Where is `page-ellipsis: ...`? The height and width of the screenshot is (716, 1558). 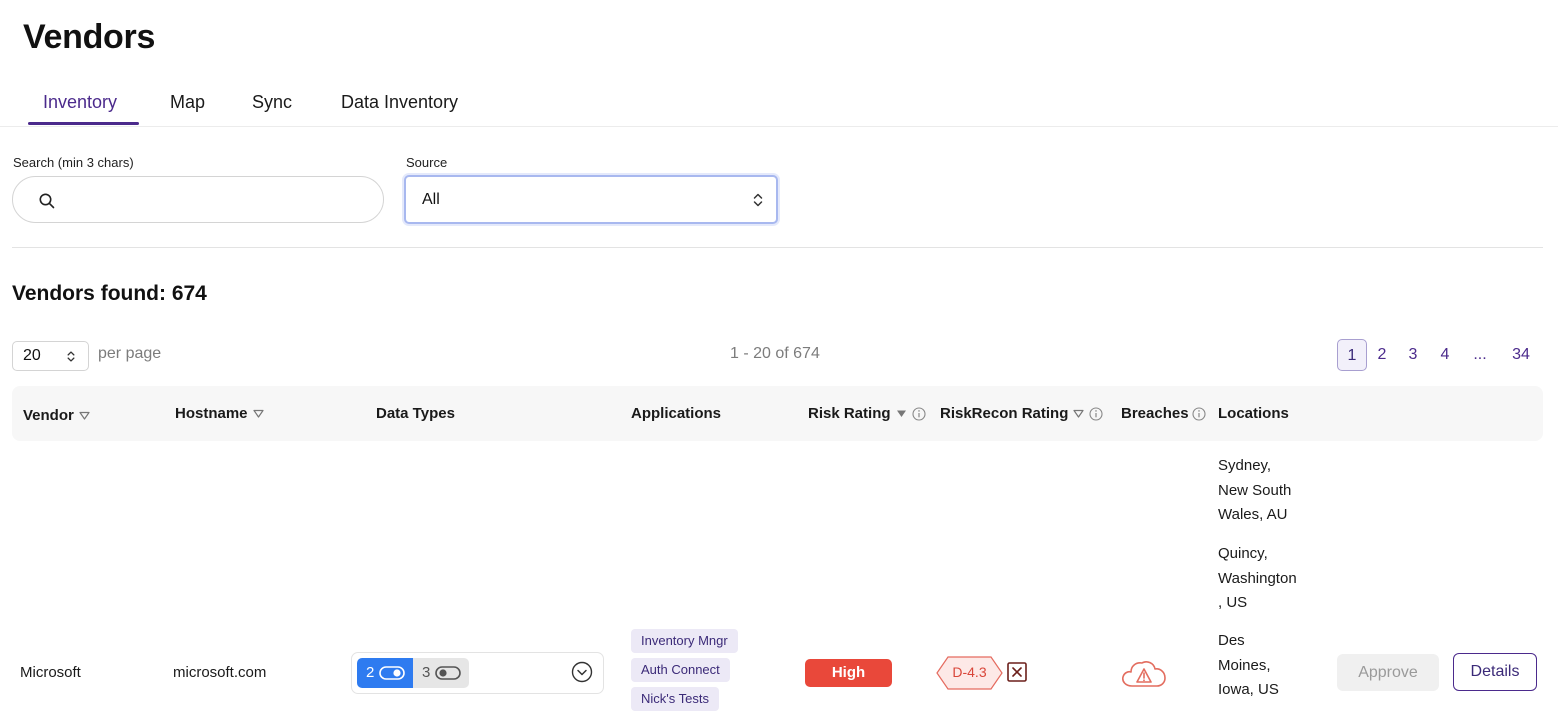
page-ellipsis: ... is located at coordinates (1480, 354).